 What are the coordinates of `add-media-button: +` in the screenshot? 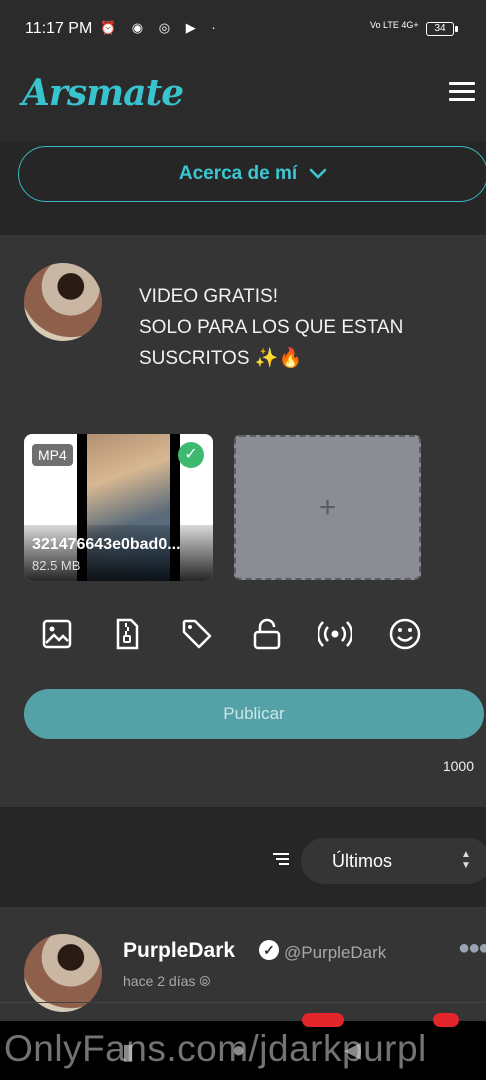 It's located at (327, 507).